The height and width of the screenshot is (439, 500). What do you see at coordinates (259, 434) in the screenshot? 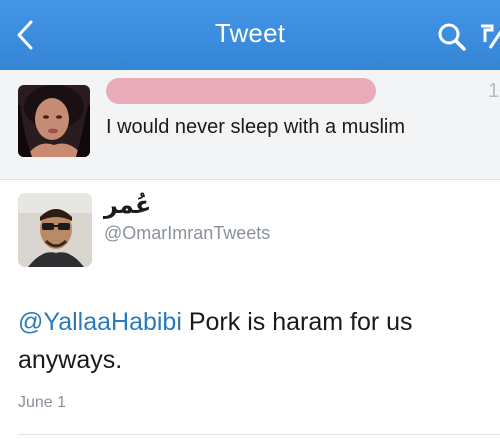
I see `divider` at bounding box center [259, 434].